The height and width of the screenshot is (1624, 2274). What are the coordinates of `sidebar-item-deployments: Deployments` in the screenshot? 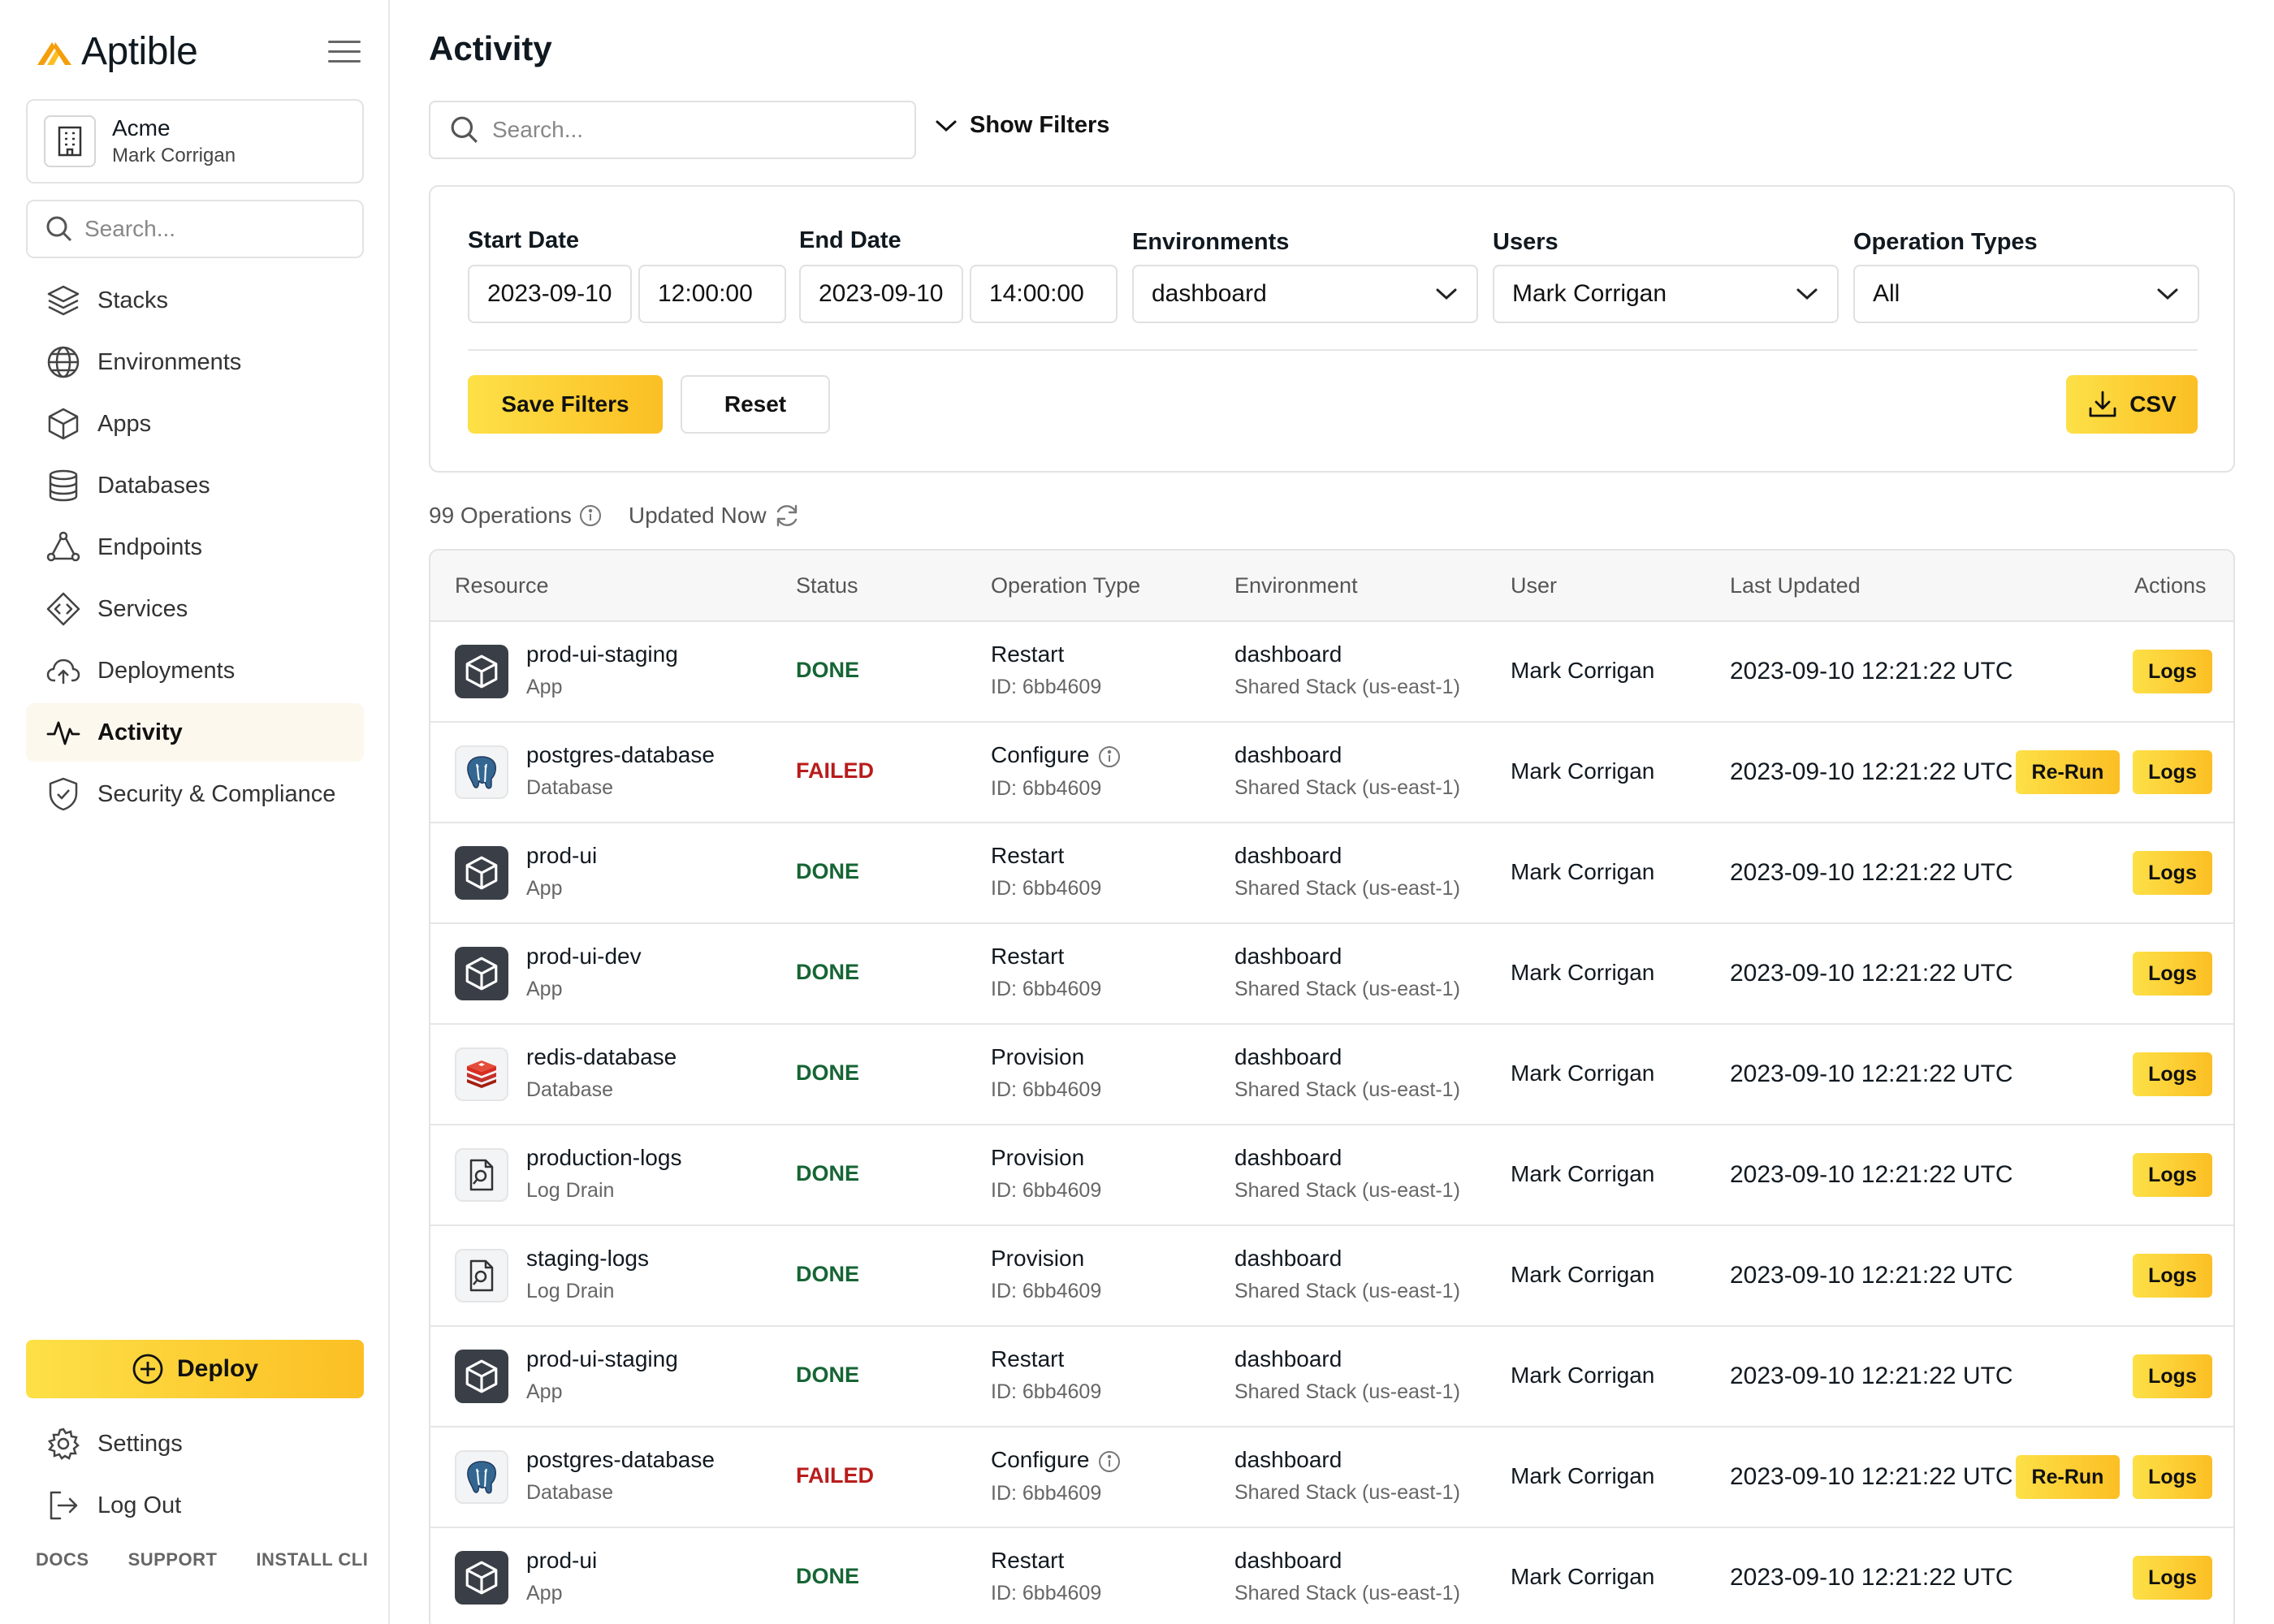 It's located at (195, 671).